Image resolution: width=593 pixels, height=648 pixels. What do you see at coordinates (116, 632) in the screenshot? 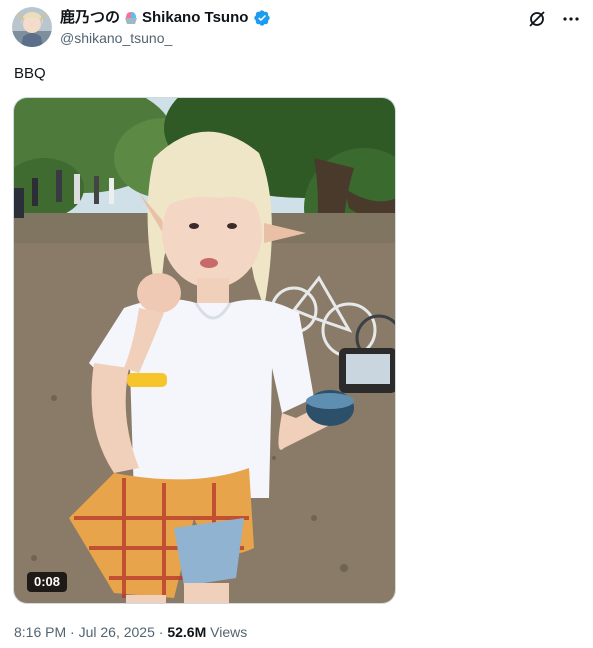
I see `tweet-date: Jul 26, 2025` at bounding box center [116, 632].